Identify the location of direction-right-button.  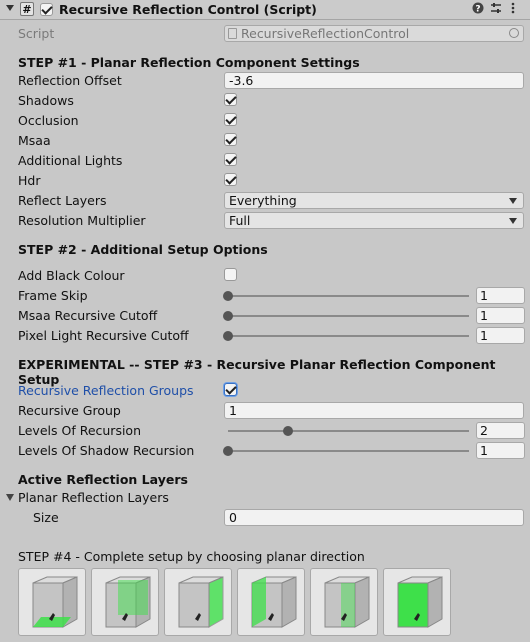
(198, 602).